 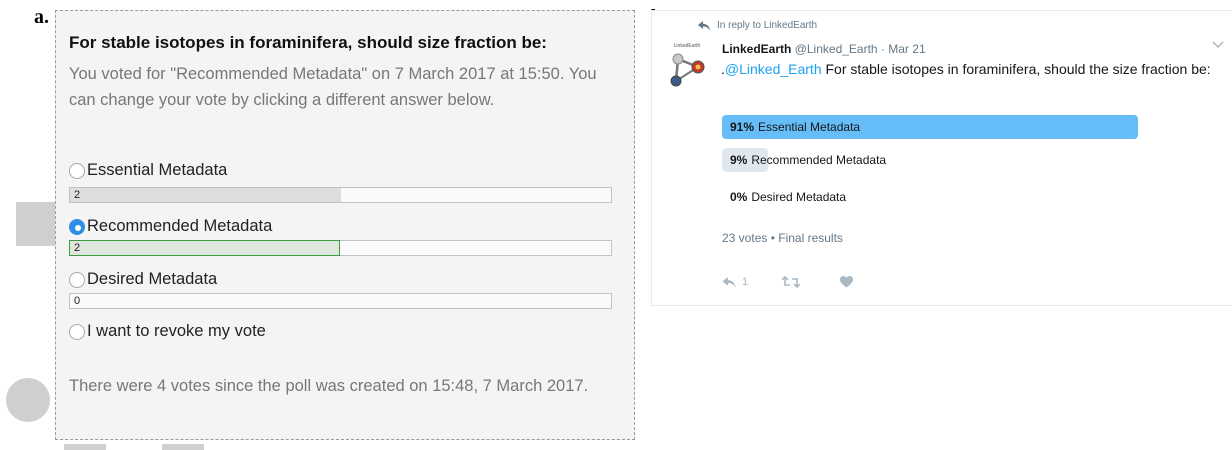 What do you see at coordinates (77, 226) in the screenshot?
I see `radio-button-selected` at bounding box center [77, 226].